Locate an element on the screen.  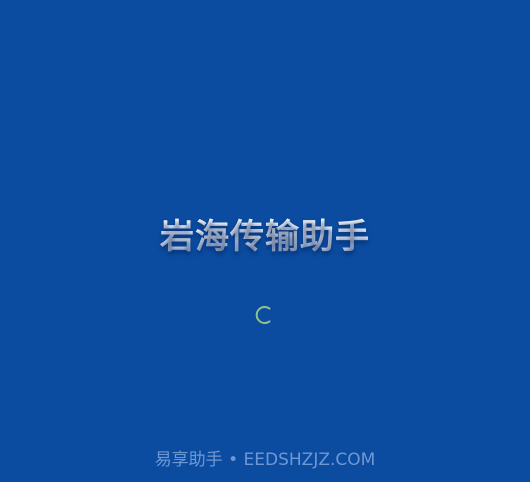
loading-spinner is located at coordinates (264, 315).